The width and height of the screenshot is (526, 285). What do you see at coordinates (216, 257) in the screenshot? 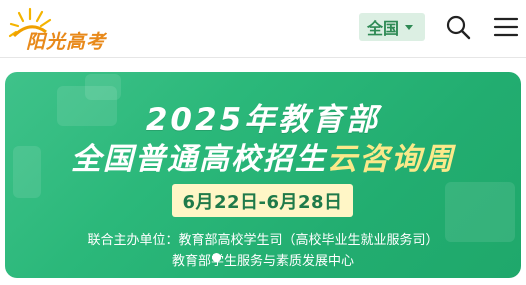
I see `carousel-indicator` at bounding box center [216, 257].